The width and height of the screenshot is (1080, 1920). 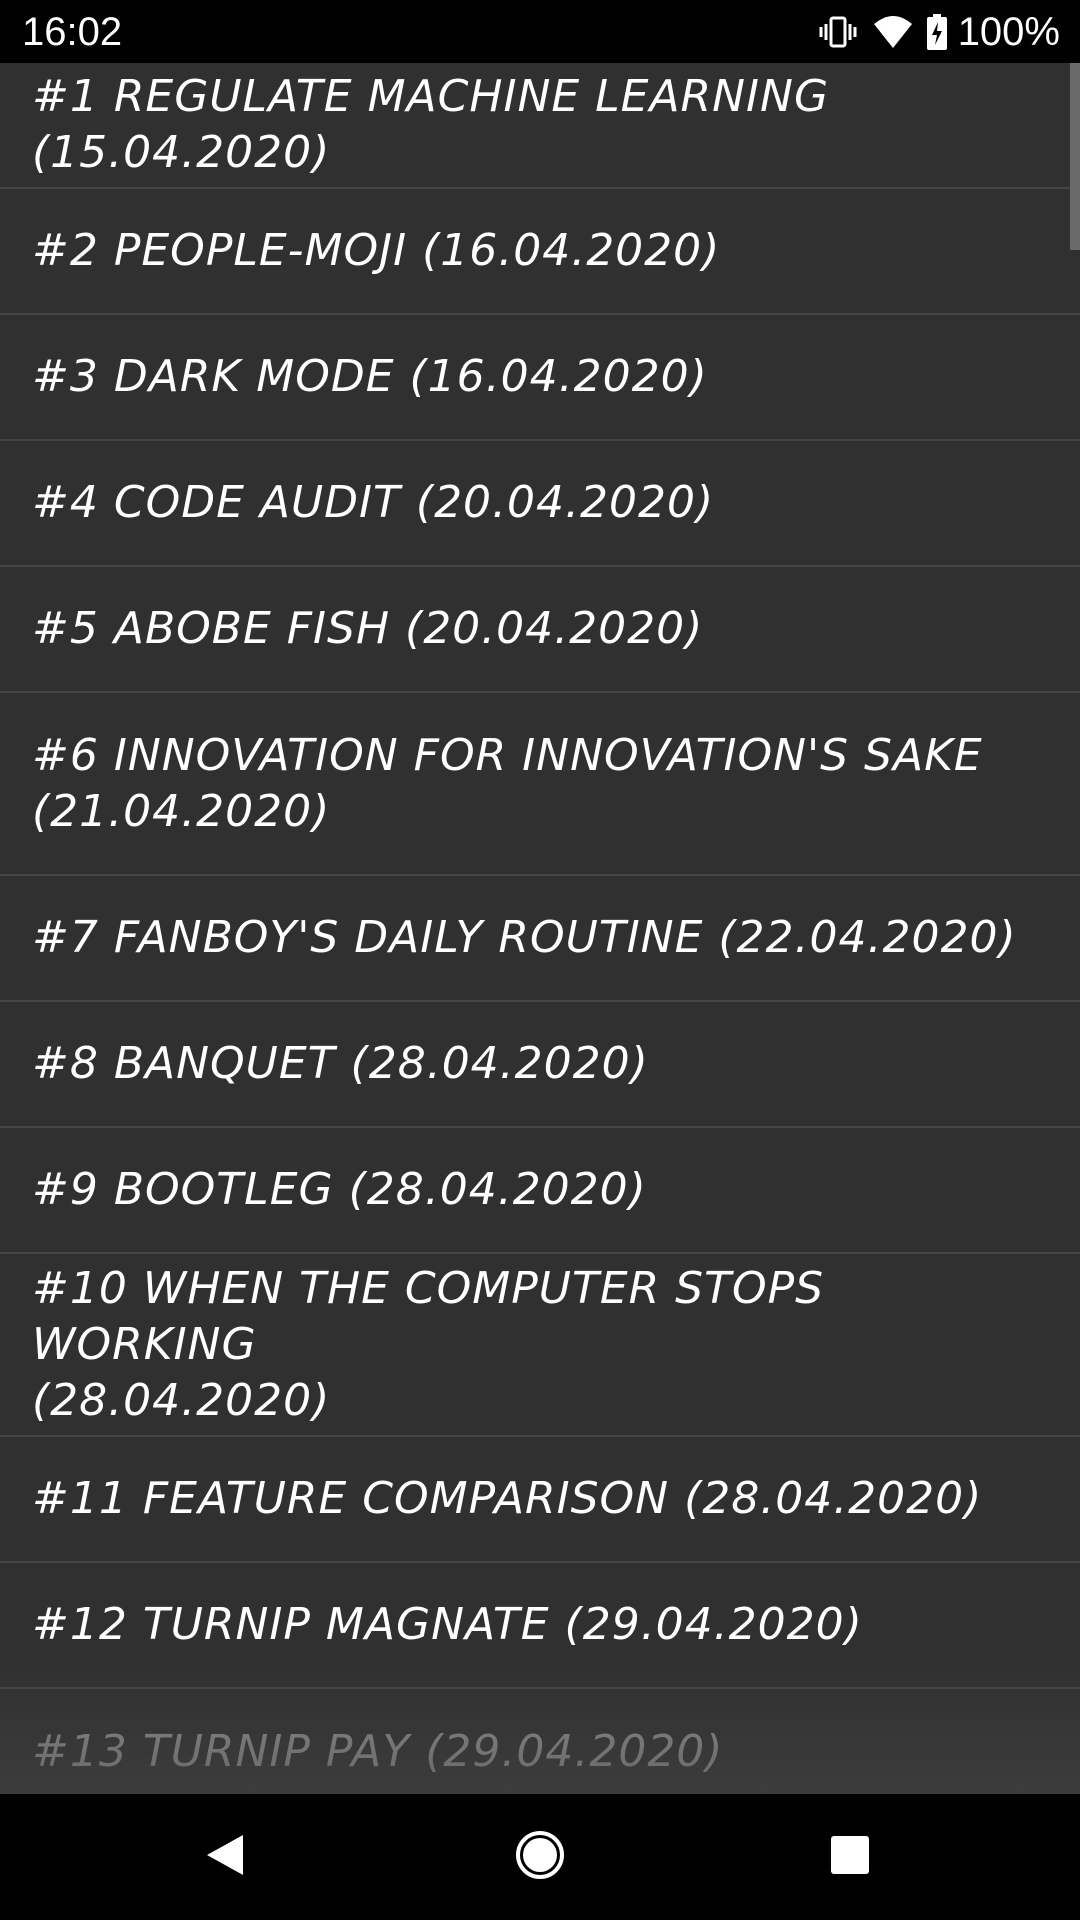 What do you see at coordinates (540, 1626) in the screenshot?
I see `list-item: #12 TURNIP MAGNATE (29.04.2020)` at bounding box center [540, 1626].